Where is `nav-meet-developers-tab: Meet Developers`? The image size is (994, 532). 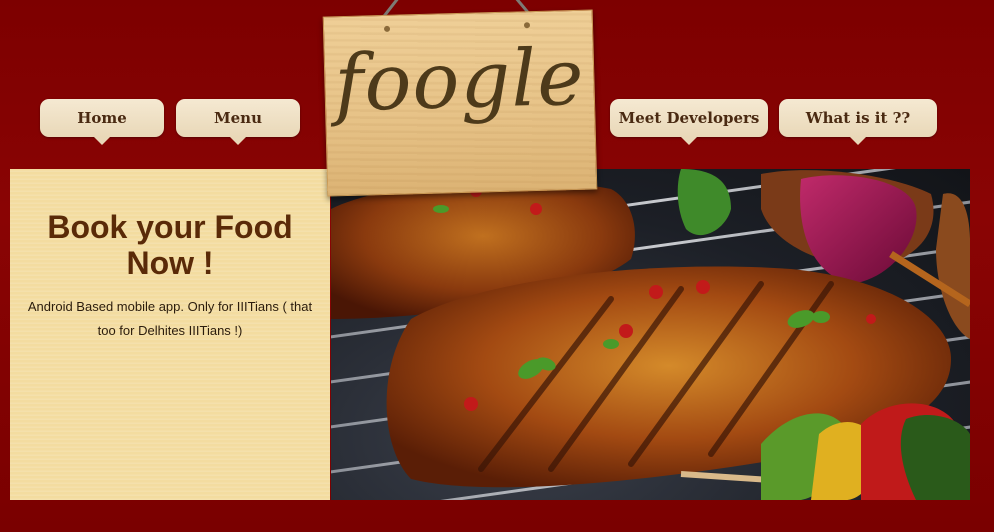 nav-meet-developers-tab: Meet Developers is located at coordinates (689, 118).